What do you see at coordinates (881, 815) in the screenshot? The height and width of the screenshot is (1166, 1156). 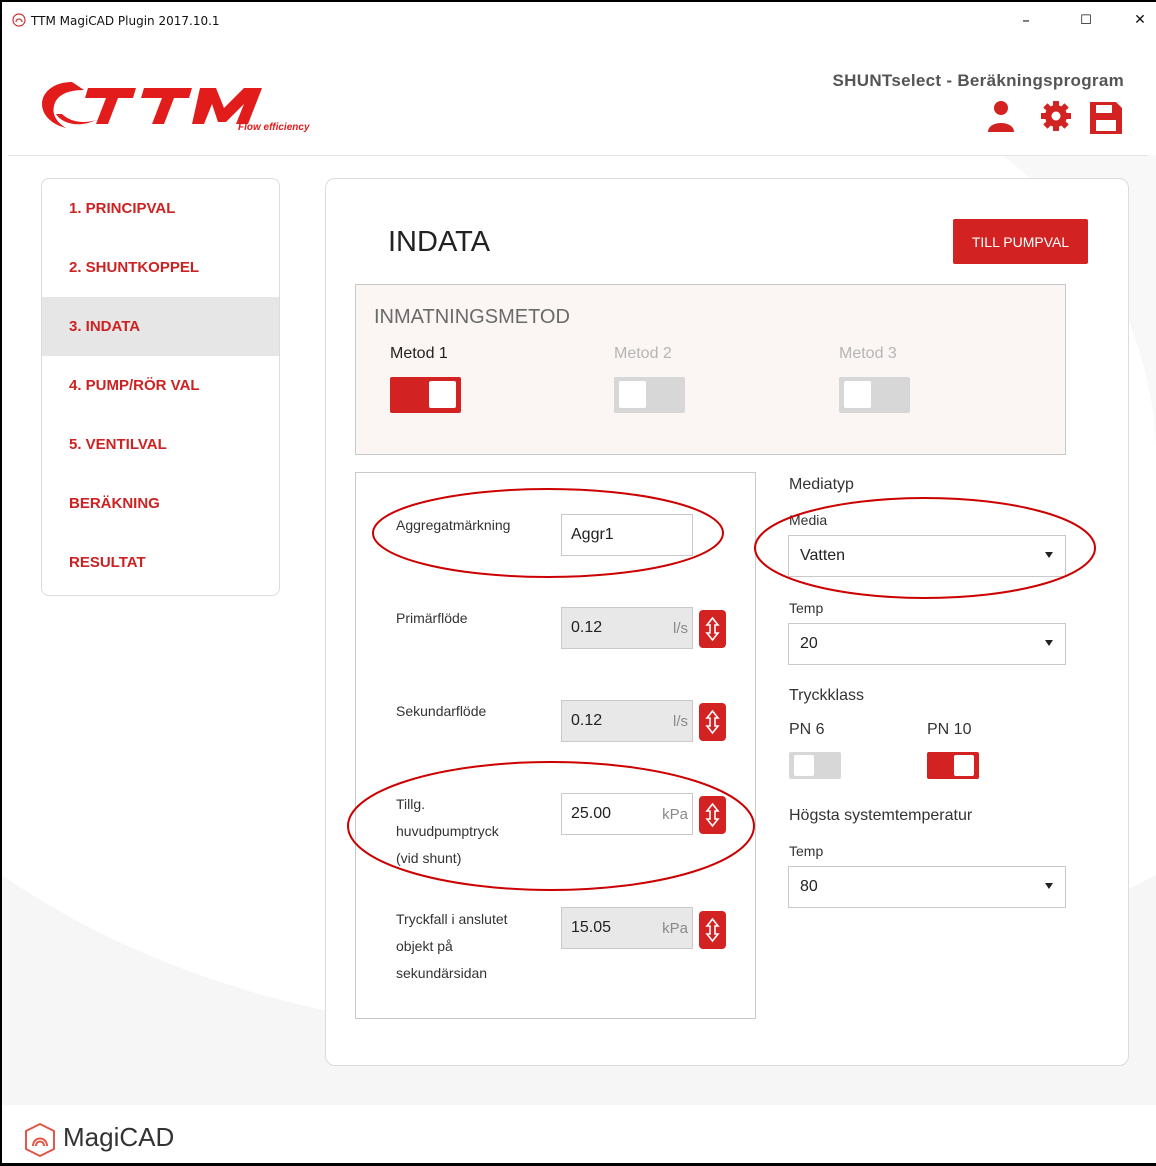 I see `systemtemp-title: Högsta systemtemperatur` at bounding box center [881, 815].